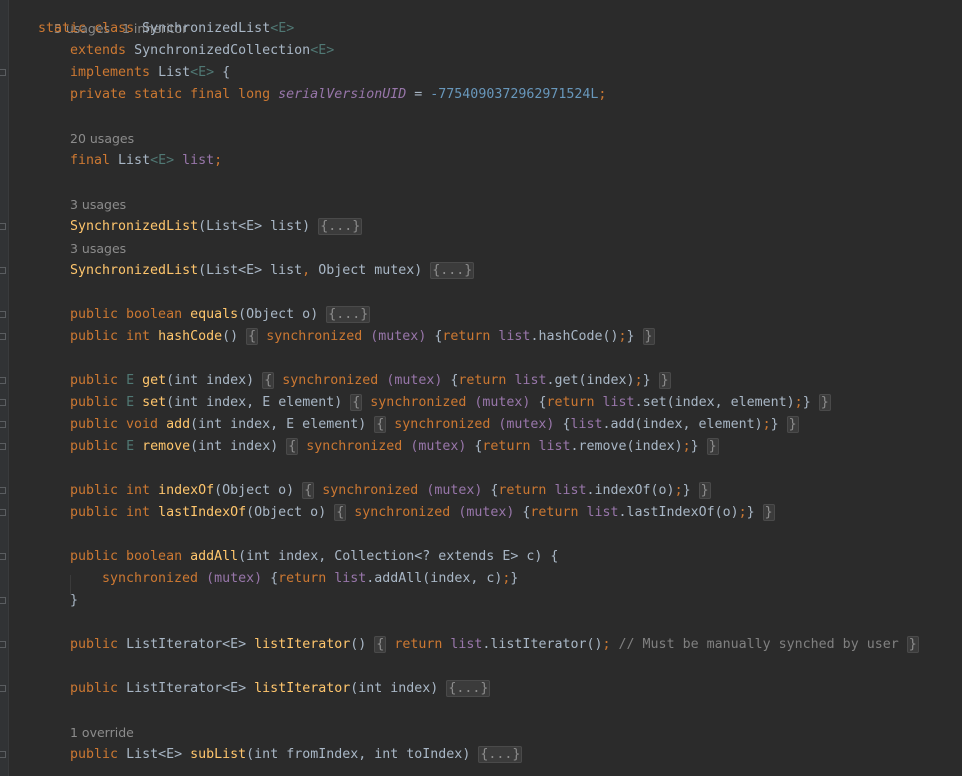 The image size is (962, 776). I want to click on code-line-list-field: final List<E> list;, so click(146, 161).